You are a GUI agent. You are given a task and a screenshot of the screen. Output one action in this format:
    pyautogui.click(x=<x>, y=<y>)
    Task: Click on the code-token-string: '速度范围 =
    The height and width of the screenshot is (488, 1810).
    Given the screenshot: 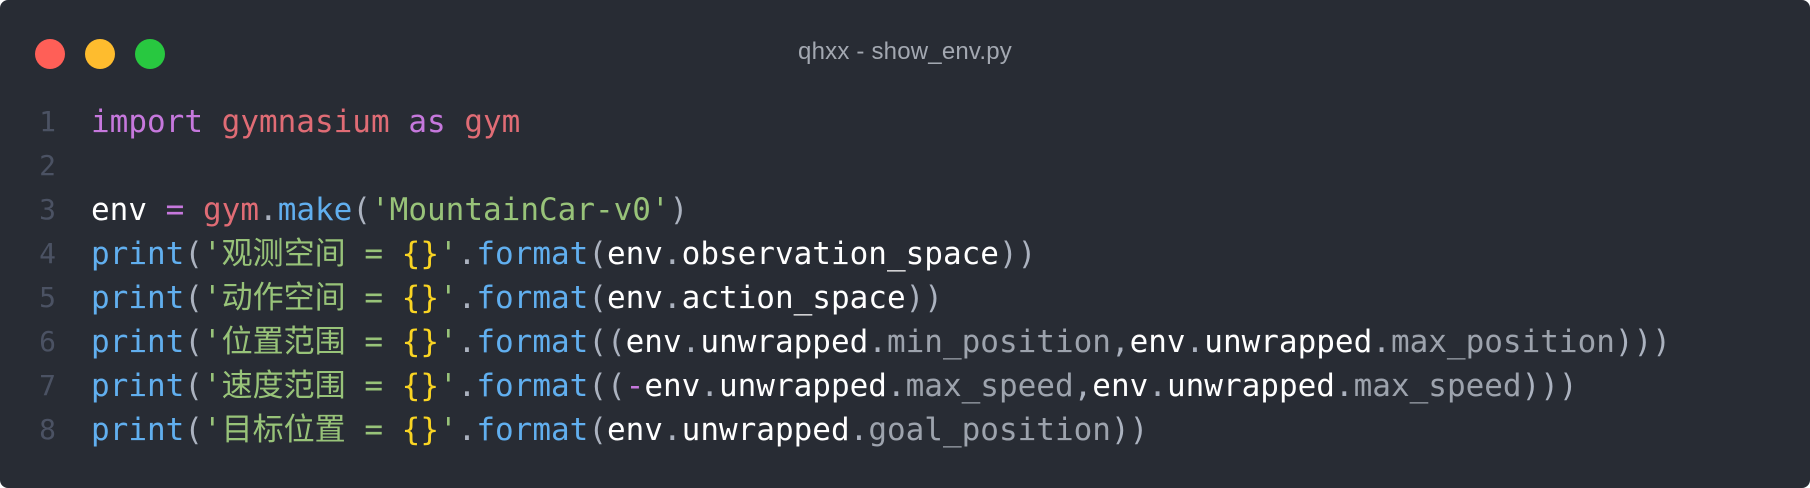 What is the action you would take?
    pyautogui.click(x=302, y=386)
    